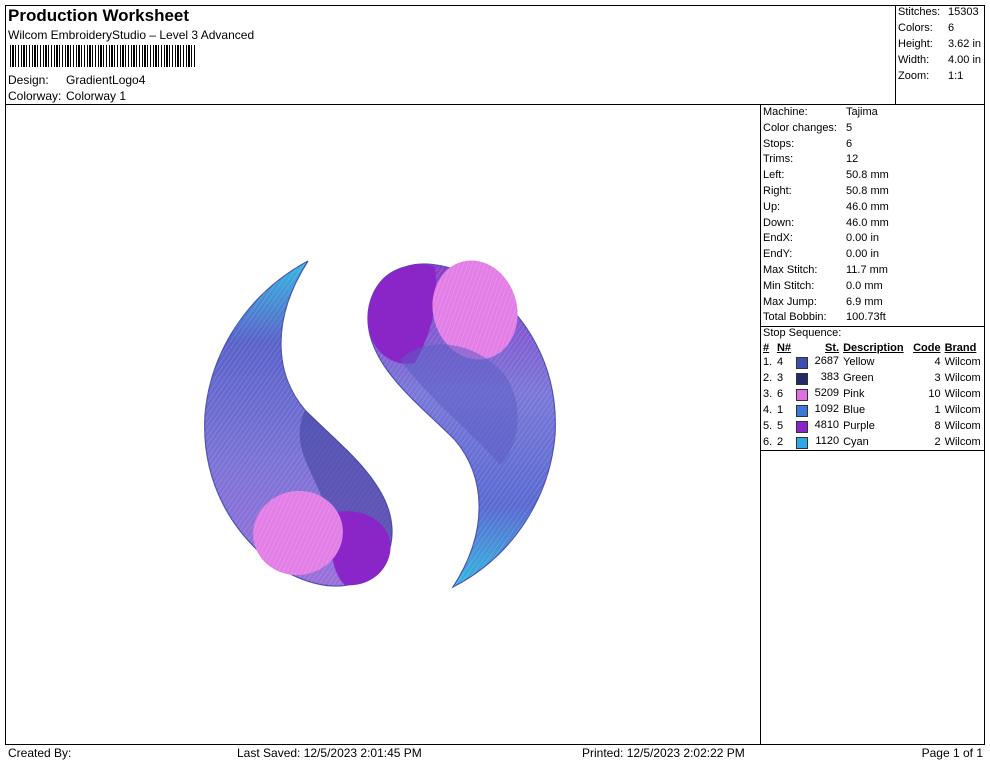 The image size is (990, 762). I want to click on zoom-value: 1:1, so click(956, 76).